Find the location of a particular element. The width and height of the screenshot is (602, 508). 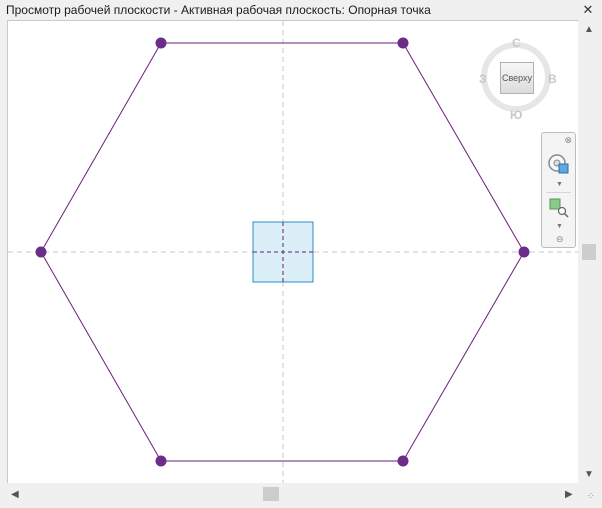

navbar-close-icon: ⊗ is located at coordinates (568, 140).